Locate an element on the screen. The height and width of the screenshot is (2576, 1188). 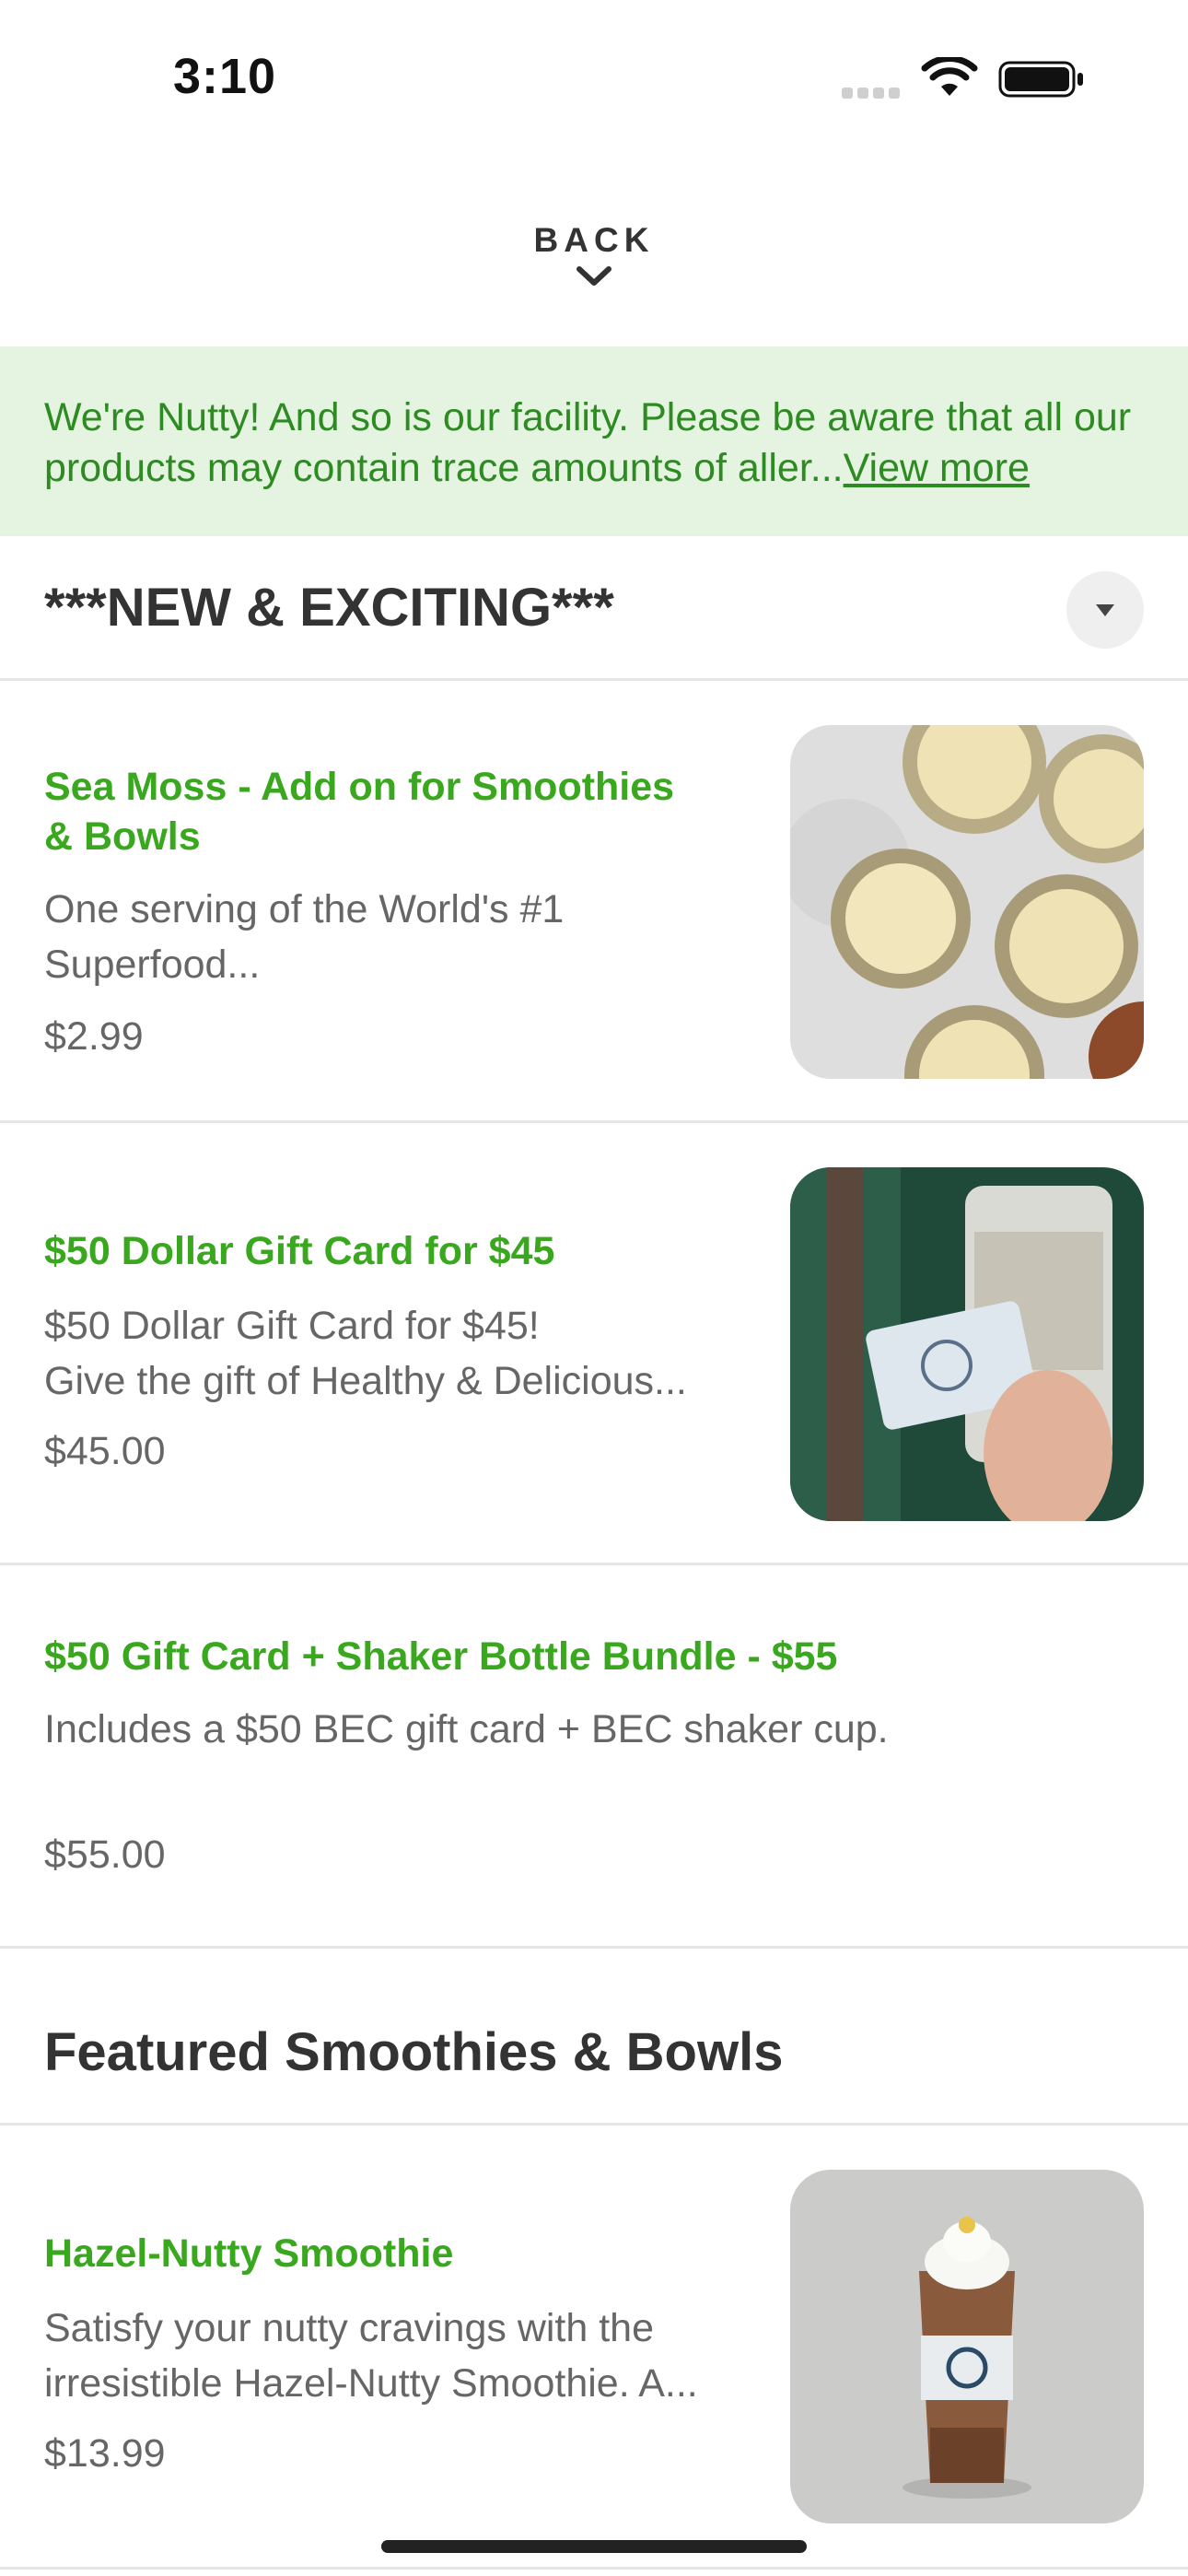
home-indicator is located at coordinates (594, 2546).